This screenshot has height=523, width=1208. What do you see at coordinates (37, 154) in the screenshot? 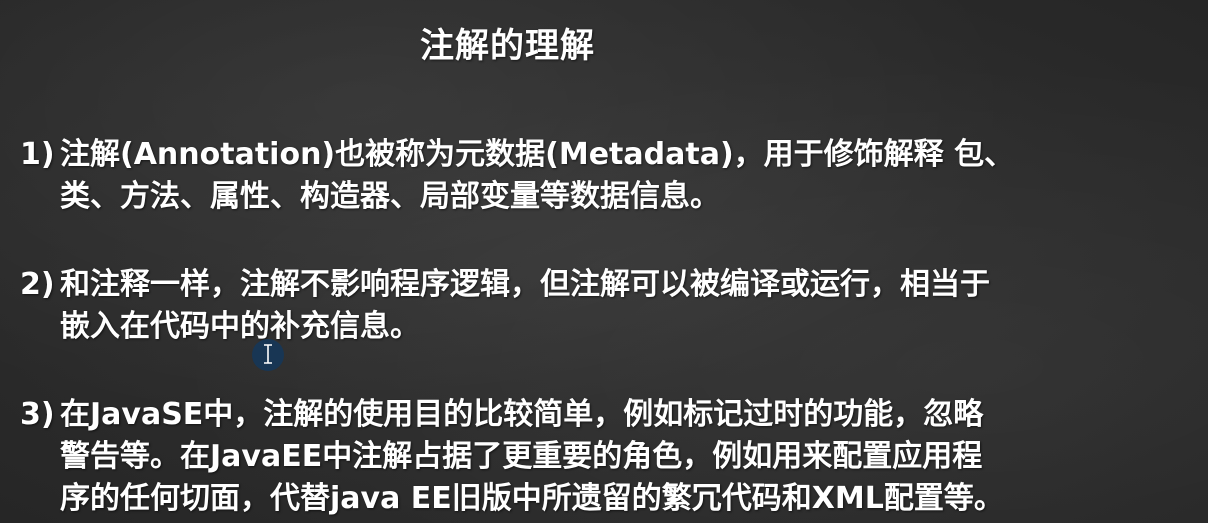
I see `item-number: 1)` at bounding box center [37, 154].